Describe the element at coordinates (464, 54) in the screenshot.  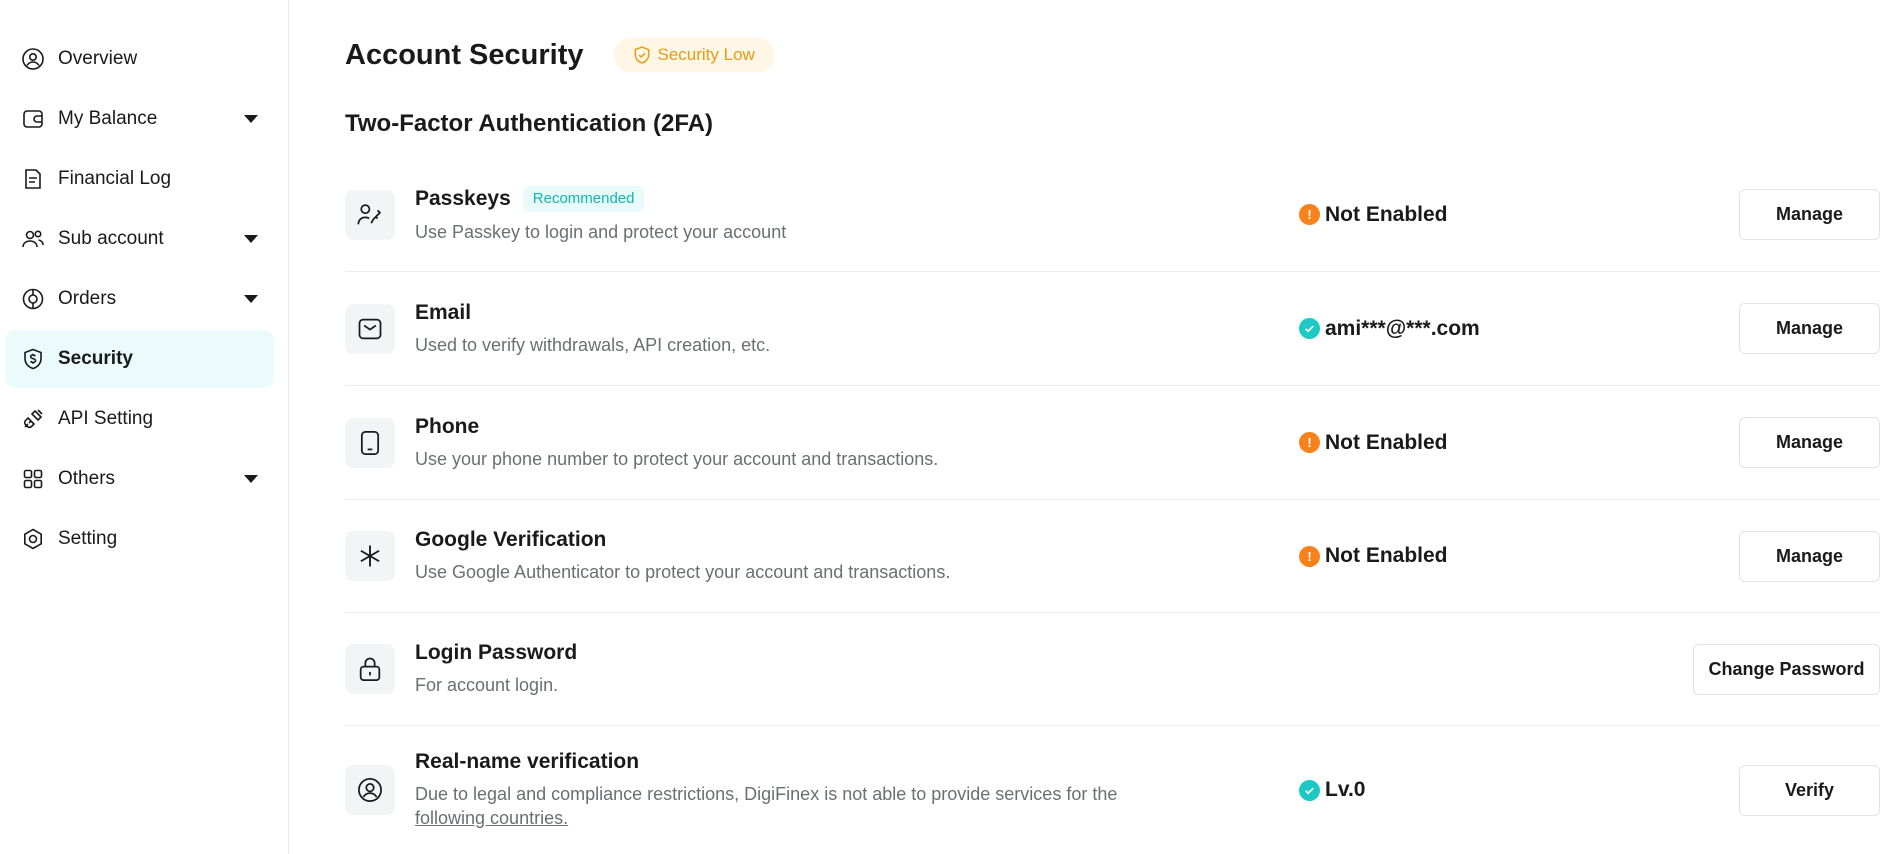
I see `page-title: Account Security` at that location.